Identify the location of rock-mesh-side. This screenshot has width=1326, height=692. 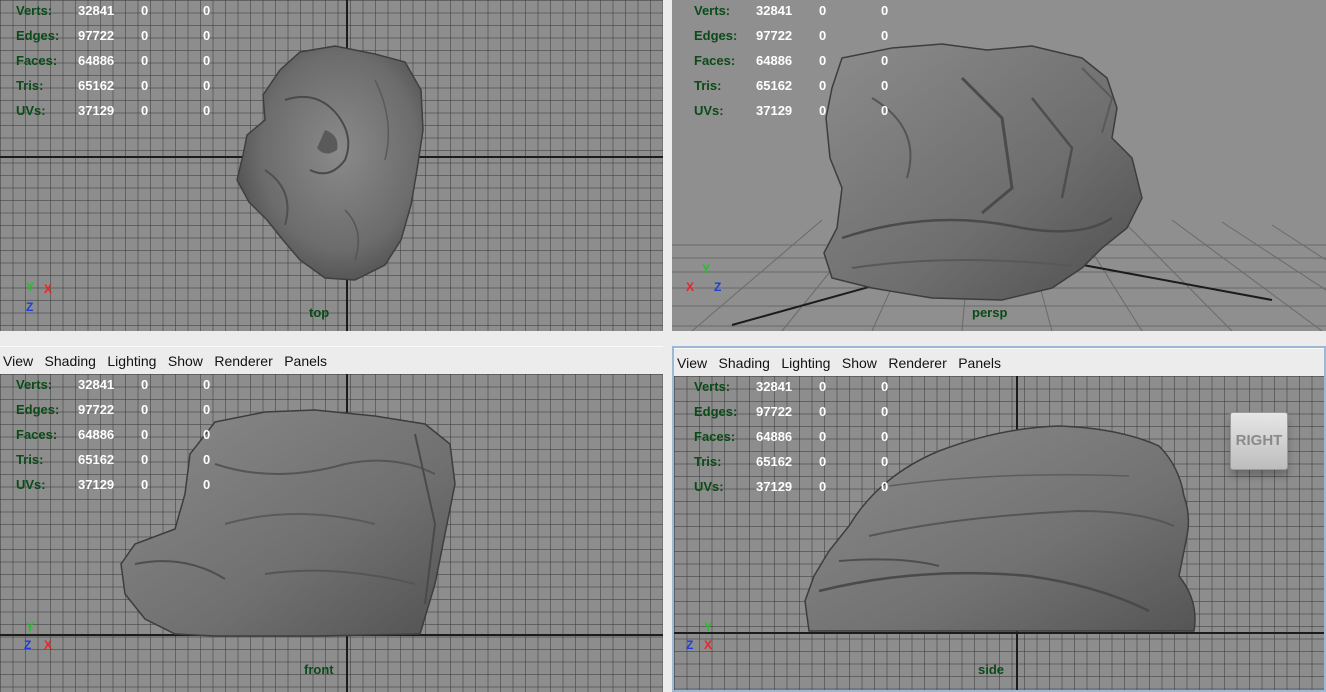
(1000, 528).